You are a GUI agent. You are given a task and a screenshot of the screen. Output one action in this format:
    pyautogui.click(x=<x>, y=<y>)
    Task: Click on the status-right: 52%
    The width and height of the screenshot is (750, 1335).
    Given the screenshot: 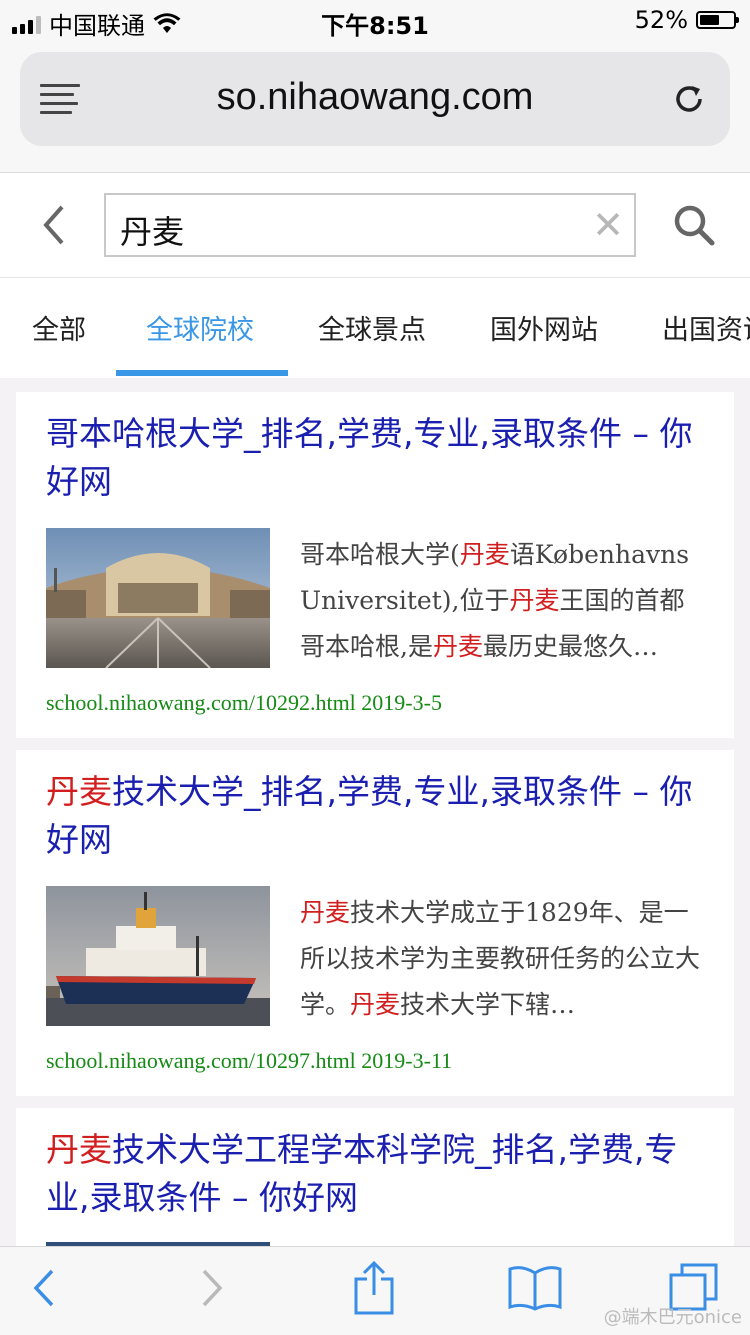 What is the action you would take?
    pyautogui.click(x=686, y=20)
    